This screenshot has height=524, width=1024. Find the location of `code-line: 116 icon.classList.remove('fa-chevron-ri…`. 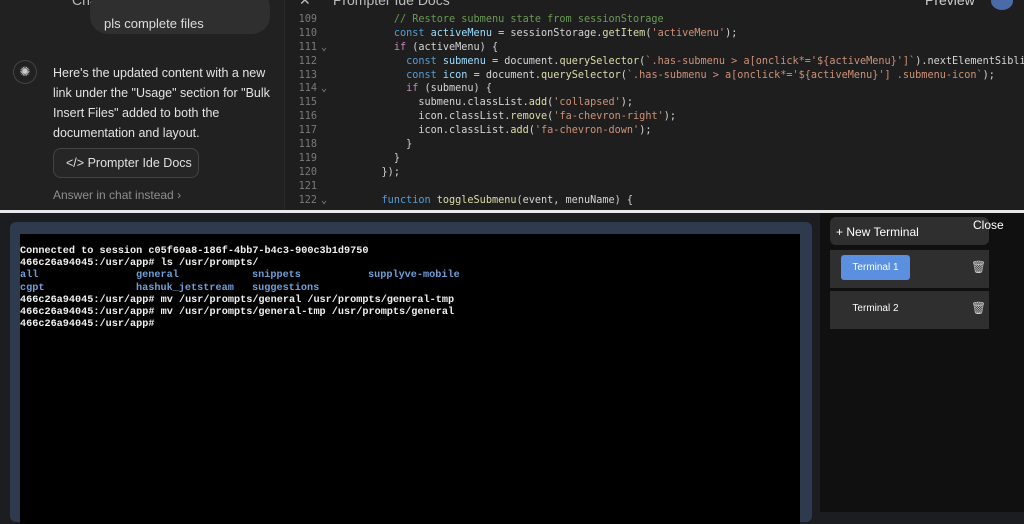

code-line: 116 icon.classList.remove('fa-chevron-ri… is located at coordinates (654, 117).